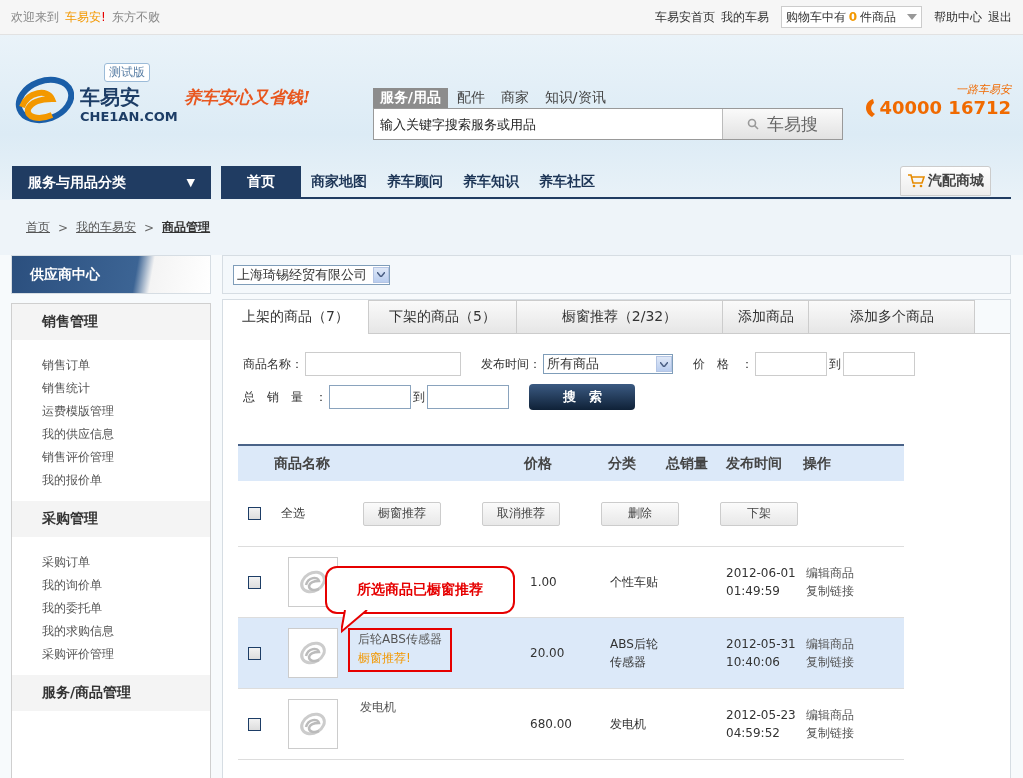 The height and width of the screenshot is (778, 1023). Describe the element at coordinates (85, 17) in the screenshot. I see `brand-link: 车易安!` at that location.